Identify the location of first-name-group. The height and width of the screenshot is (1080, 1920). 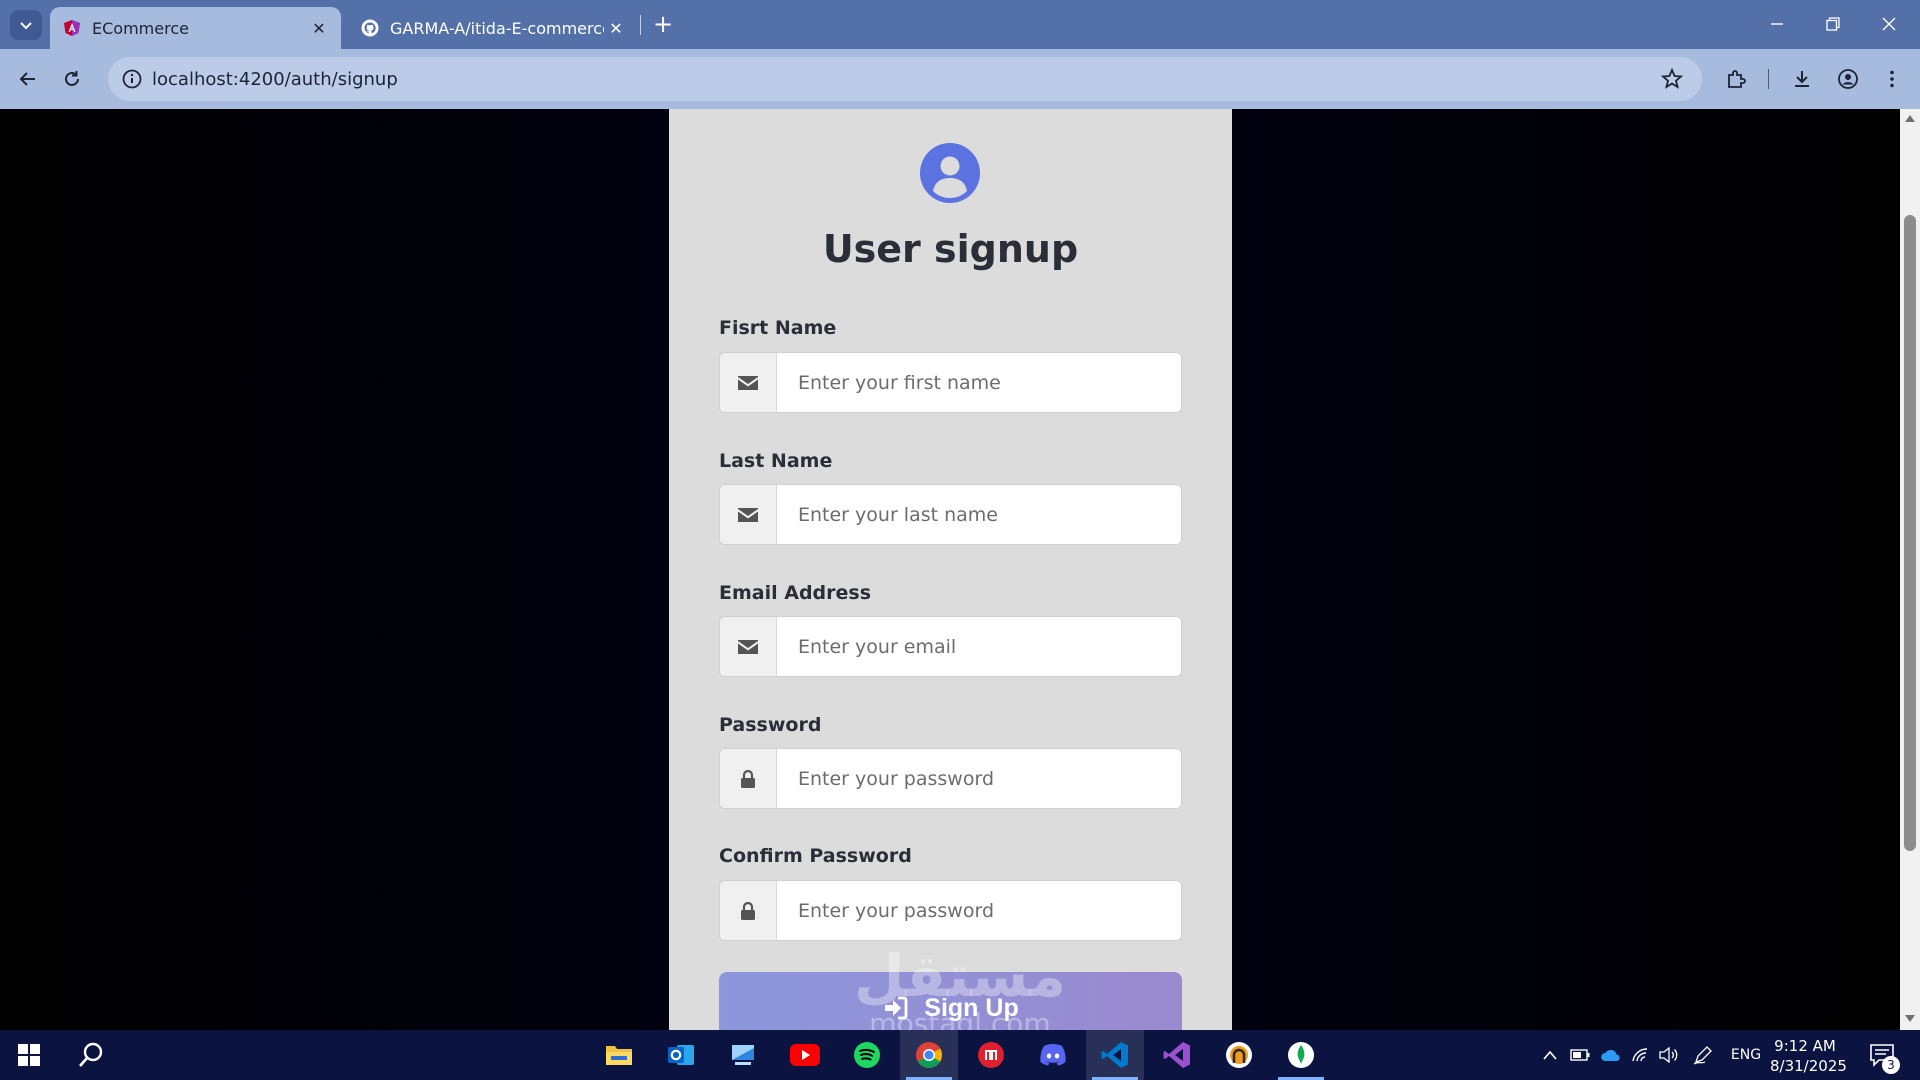
(950, 382).